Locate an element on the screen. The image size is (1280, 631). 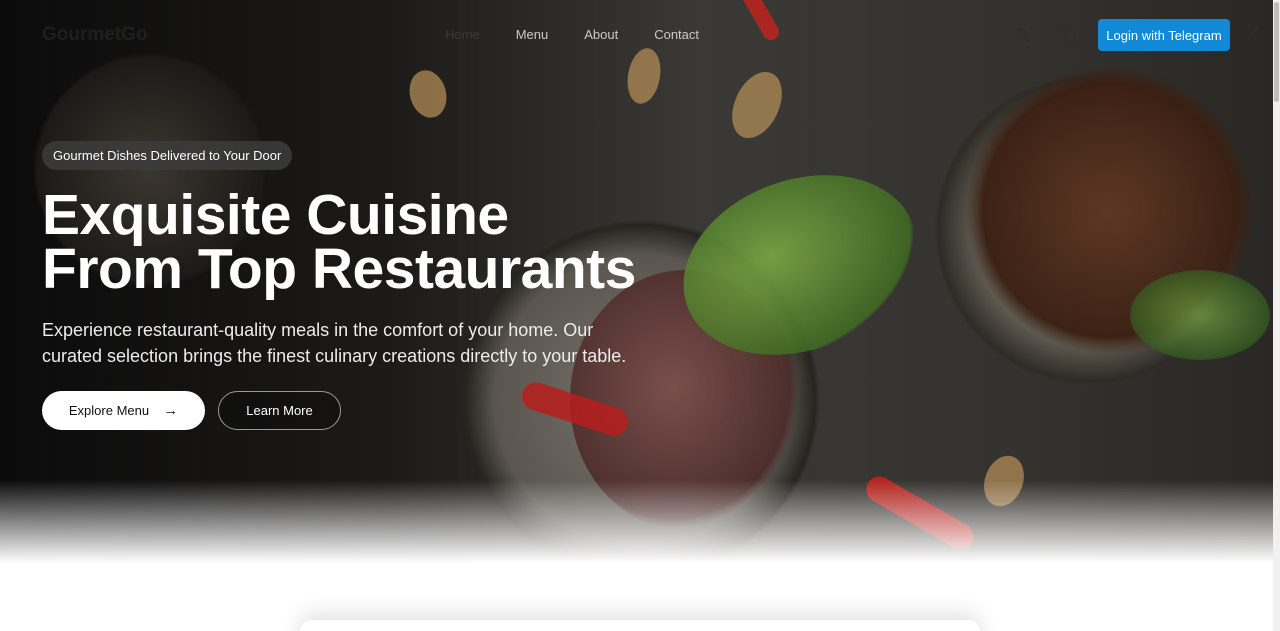
cart-button is located at coordinates (1069, 35).